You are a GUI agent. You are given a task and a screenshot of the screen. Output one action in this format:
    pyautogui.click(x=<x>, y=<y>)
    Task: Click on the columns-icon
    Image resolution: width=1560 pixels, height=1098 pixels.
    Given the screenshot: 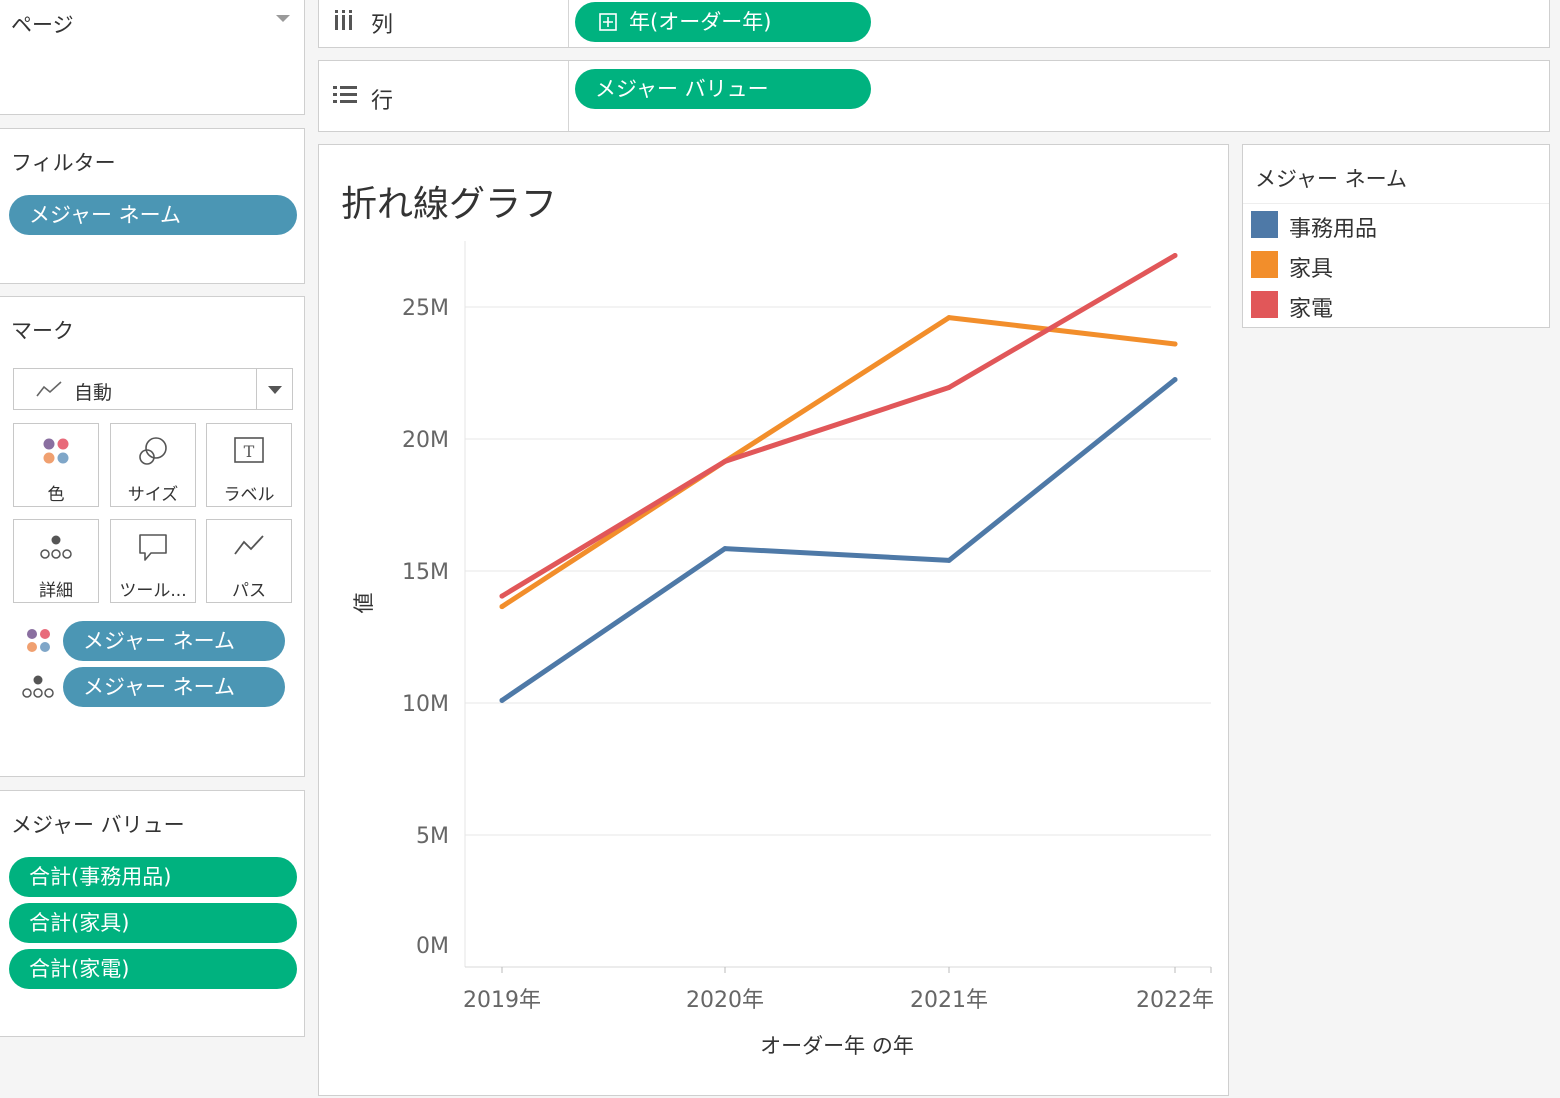 What is the action you would take?
    pyautogui.click(x=343, y=20)
    